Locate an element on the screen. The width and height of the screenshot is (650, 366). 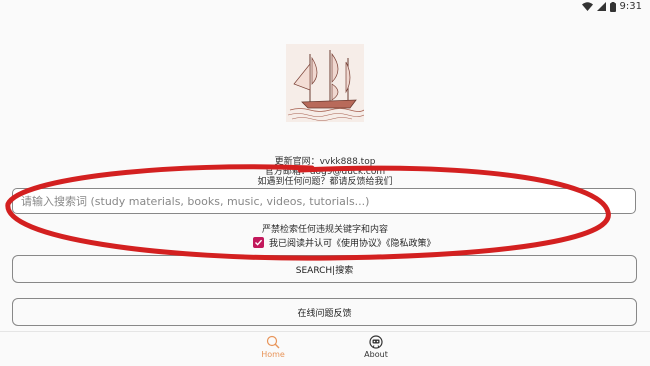
wifi-icon is located at coordinates (587, 6).